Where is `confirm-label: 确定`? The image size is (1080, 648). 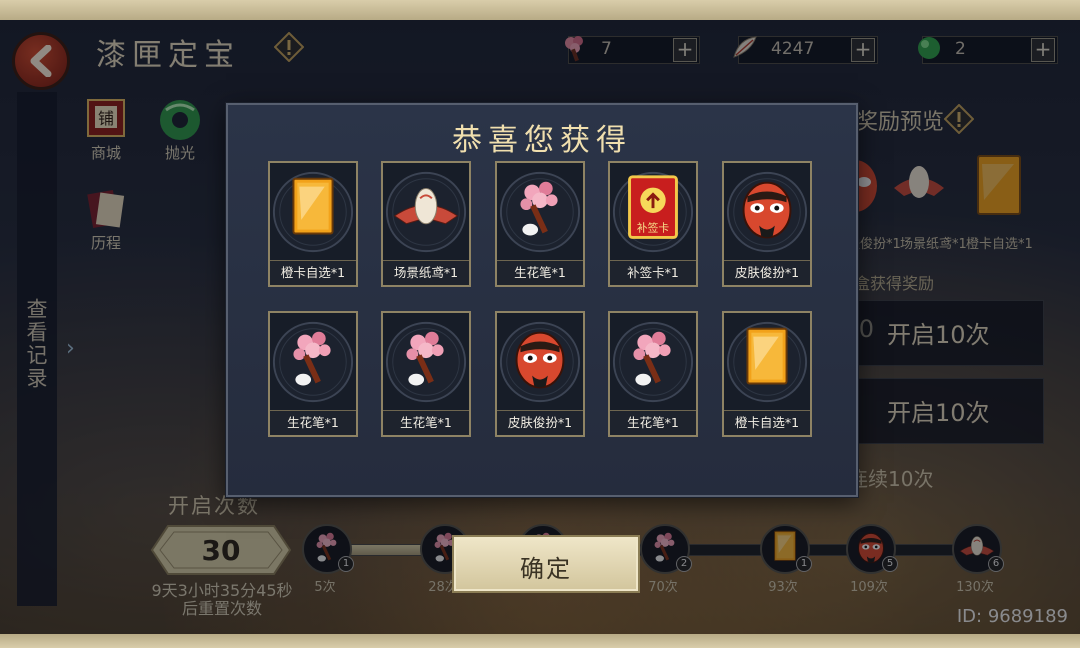
confirm-label: 确定 is located at coordinates (546, 569).